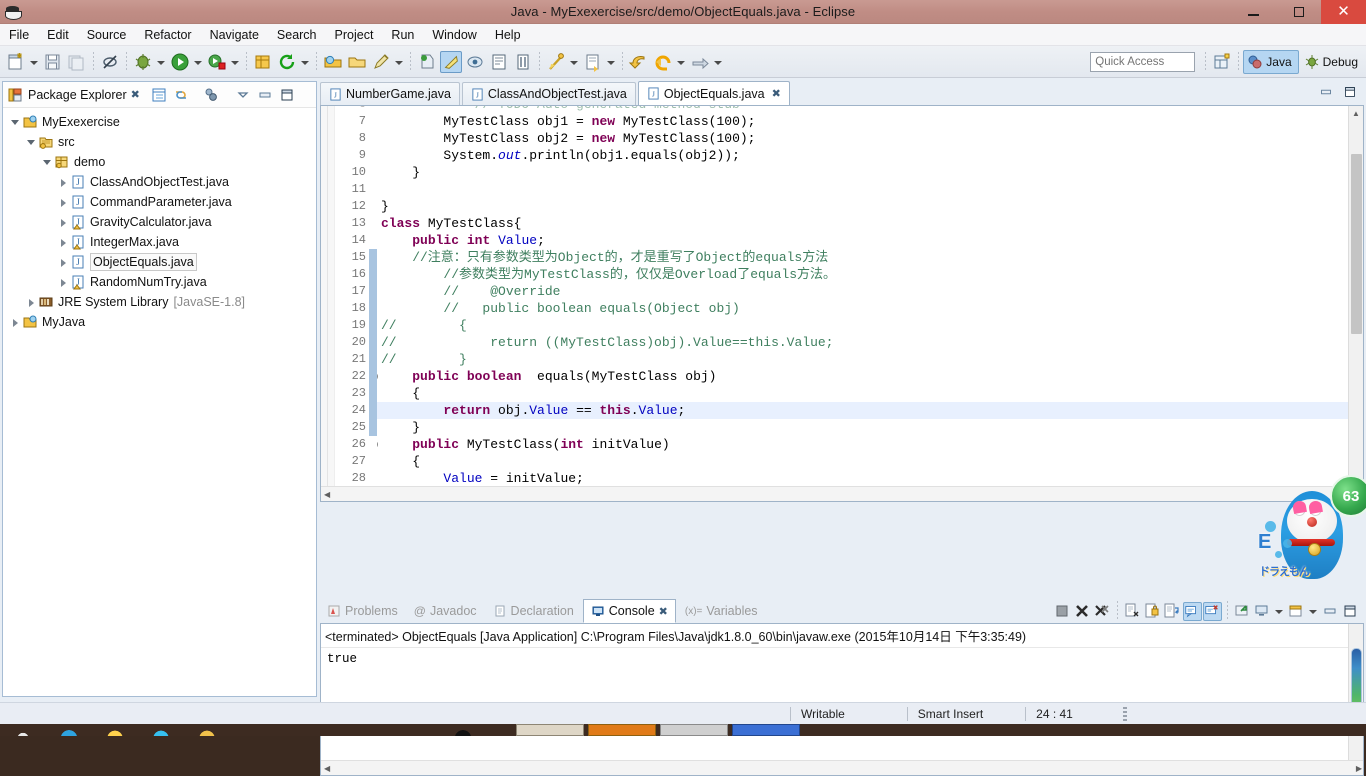 The height and width of the screenshot is (776, 1366). What do you see at coordinates (451, 61) in the screenshot?
I see `last-edit-location-icon` at bounding box center [451, 61].